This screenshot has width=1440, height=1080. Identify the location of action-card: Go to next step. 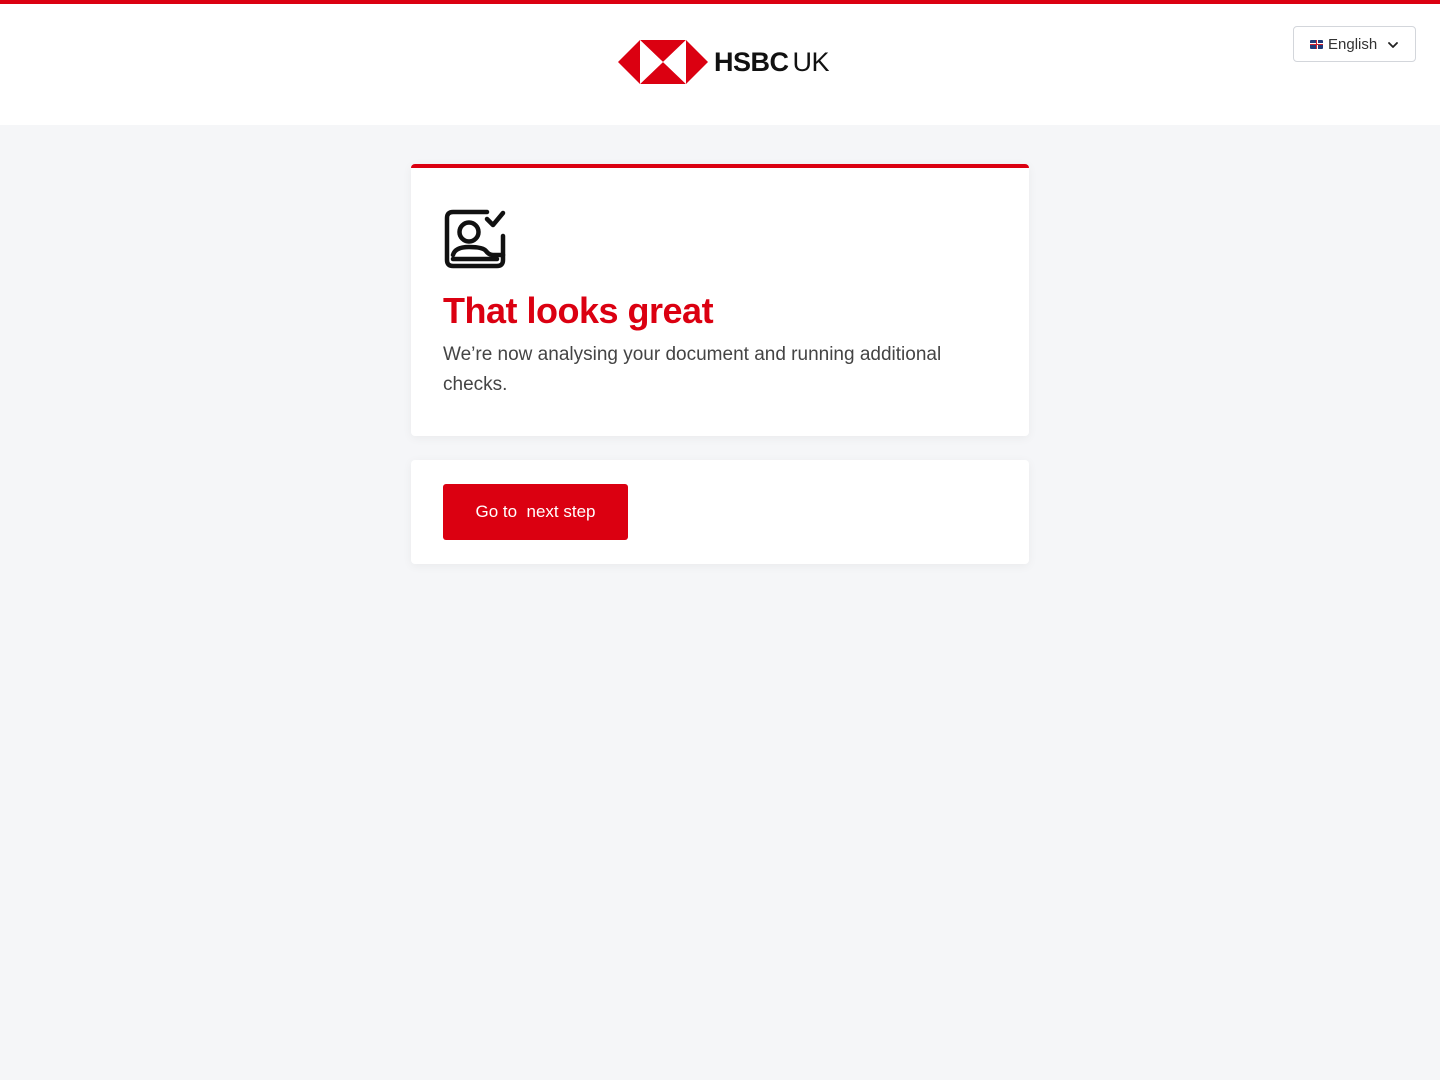
(720, 512).